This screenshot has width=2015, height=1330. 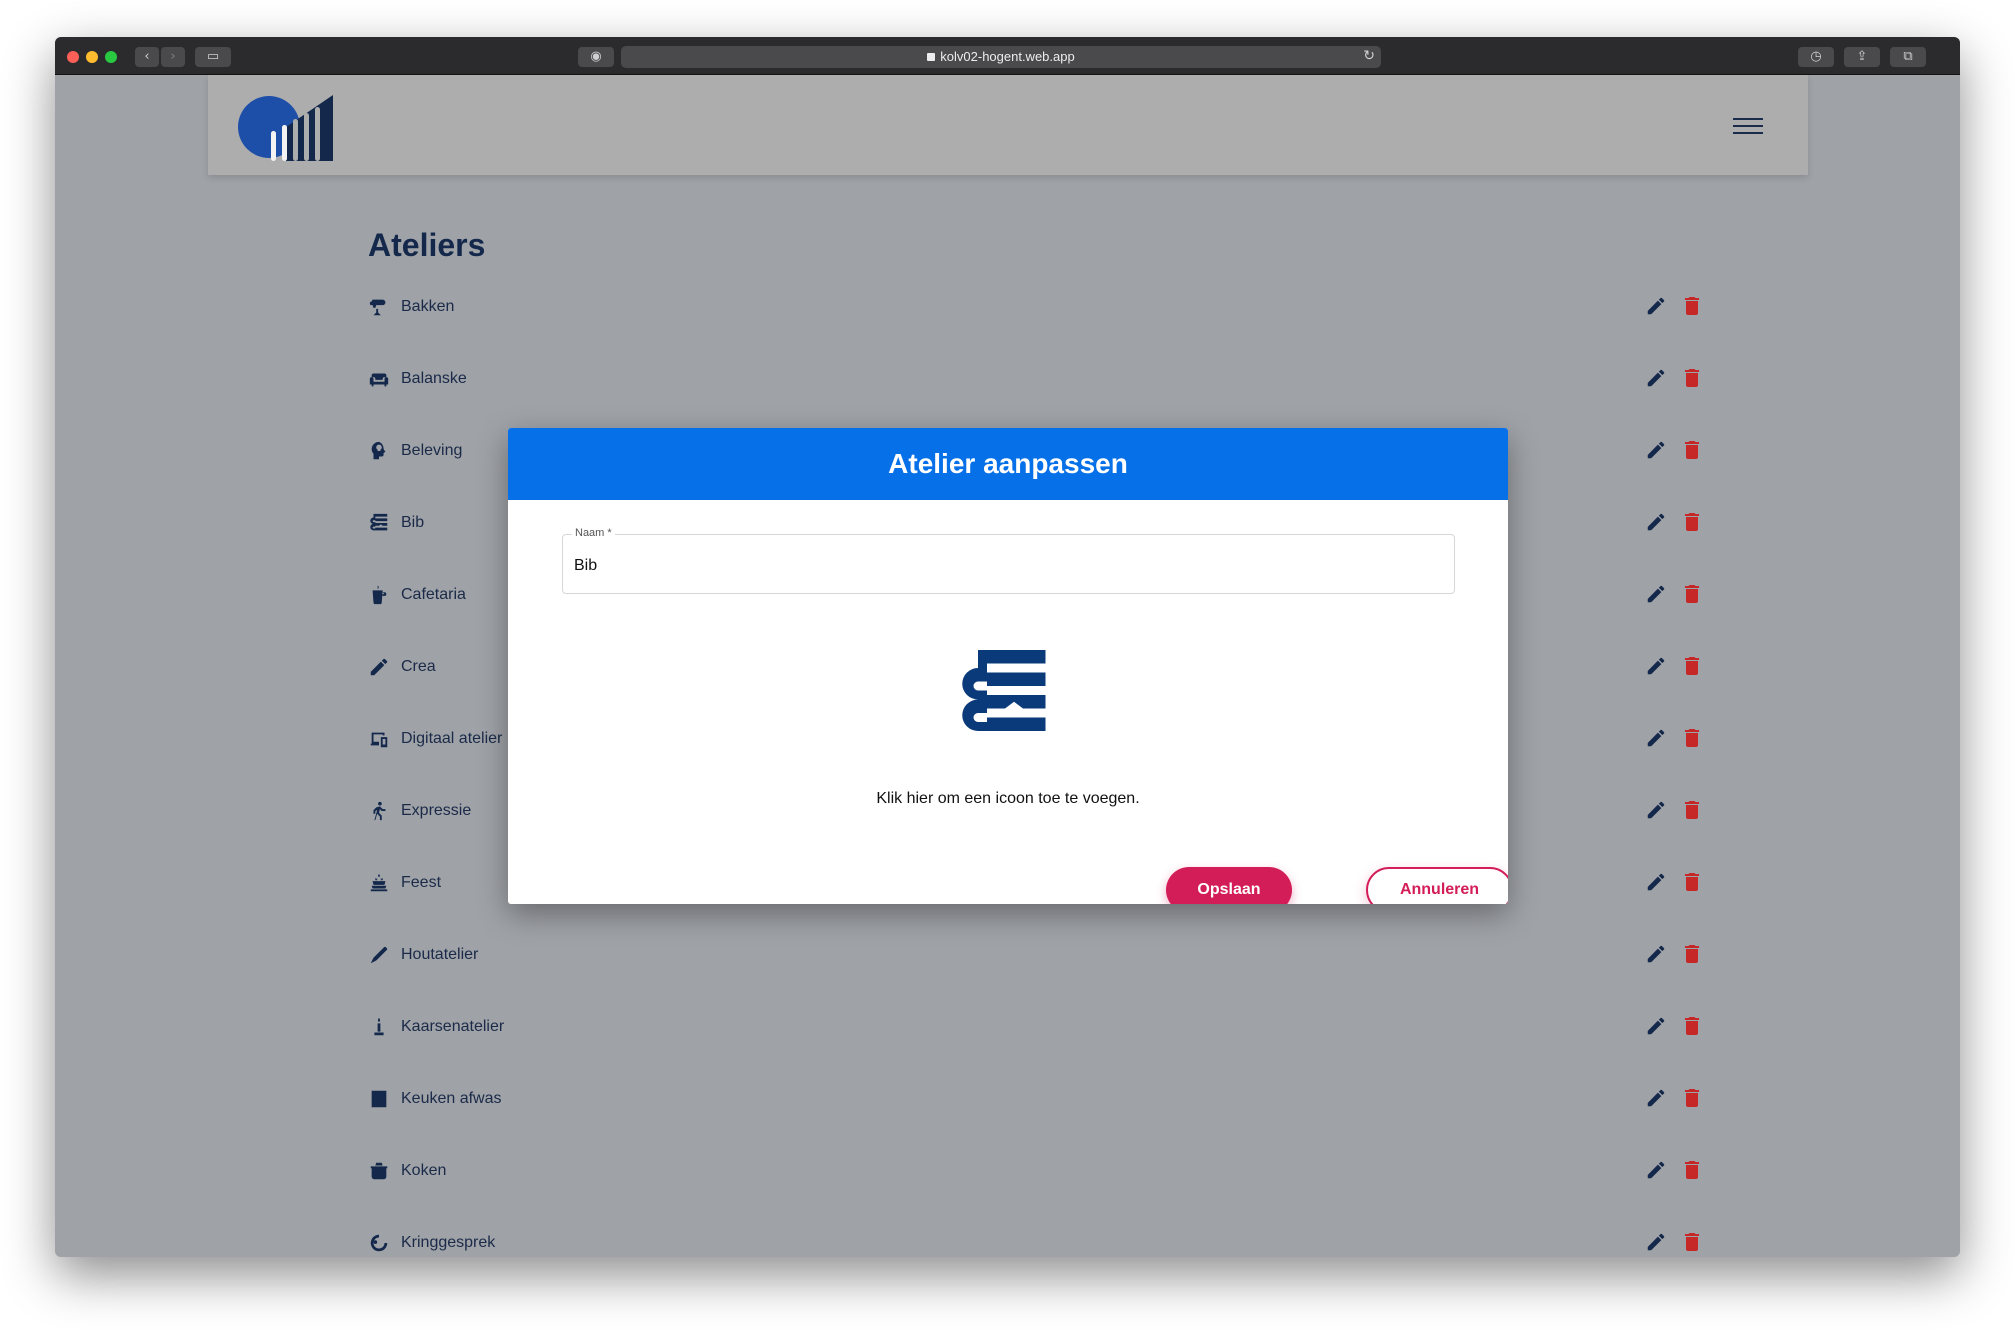 I want to click on pencil-icon, so click(x=379, y=667).